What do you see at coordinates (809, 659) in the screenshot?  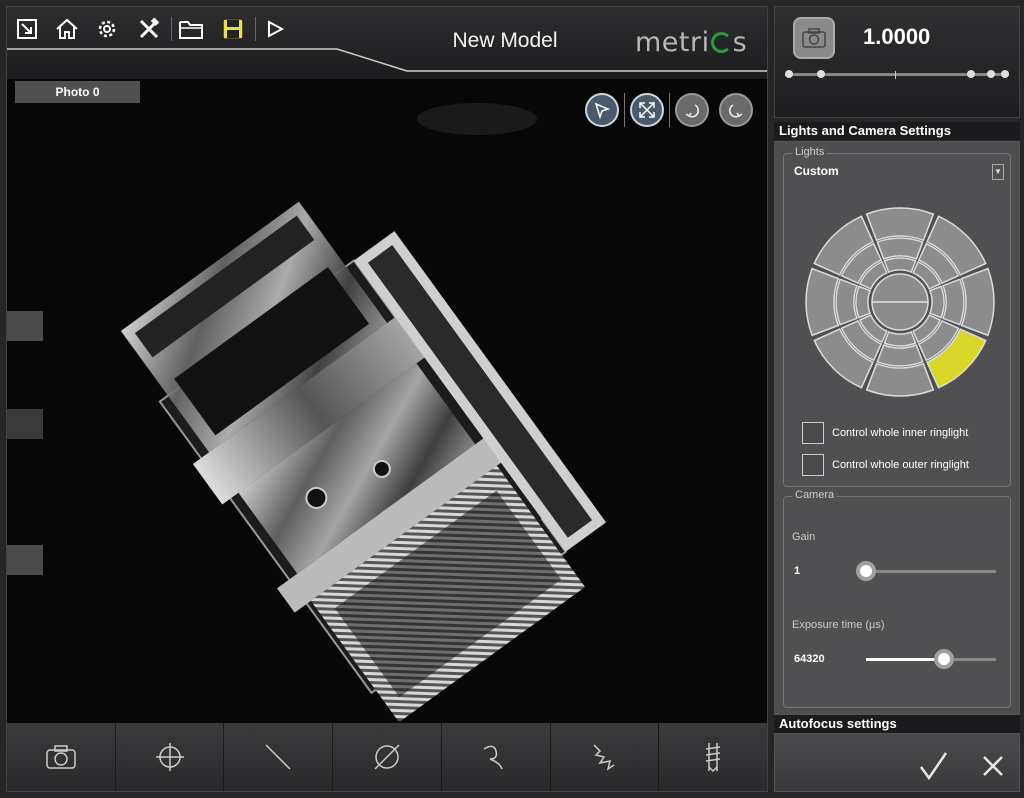 I see `exposure-value: 64320` at bounding box center [809, 659].